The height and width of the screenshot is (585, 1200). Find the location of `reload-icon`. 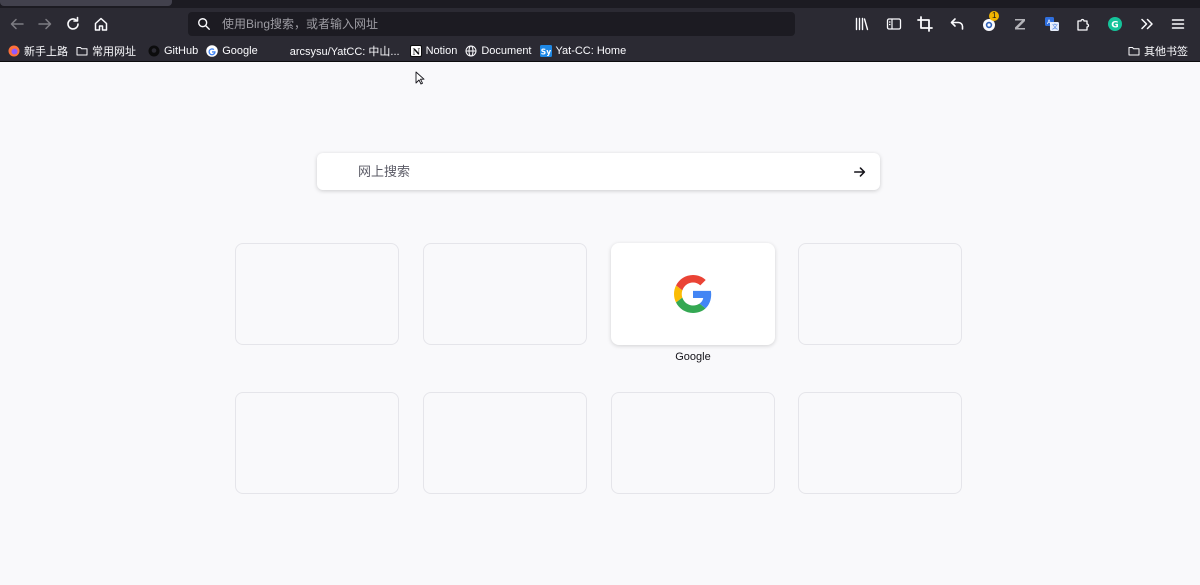

reload-icon is located at coordinates (73, 23).